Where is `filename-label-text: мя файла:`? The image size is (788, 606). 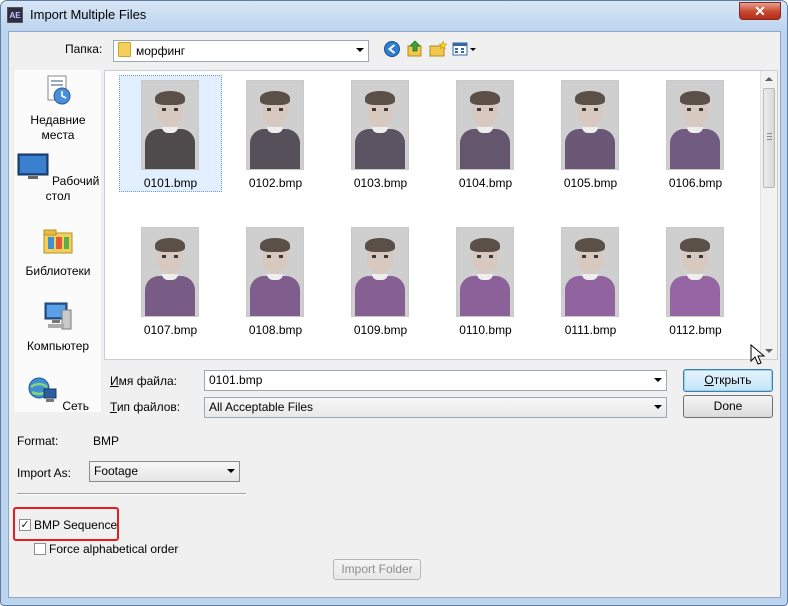
filename-label-text: мя файла: is located at coordinates (147, 381).